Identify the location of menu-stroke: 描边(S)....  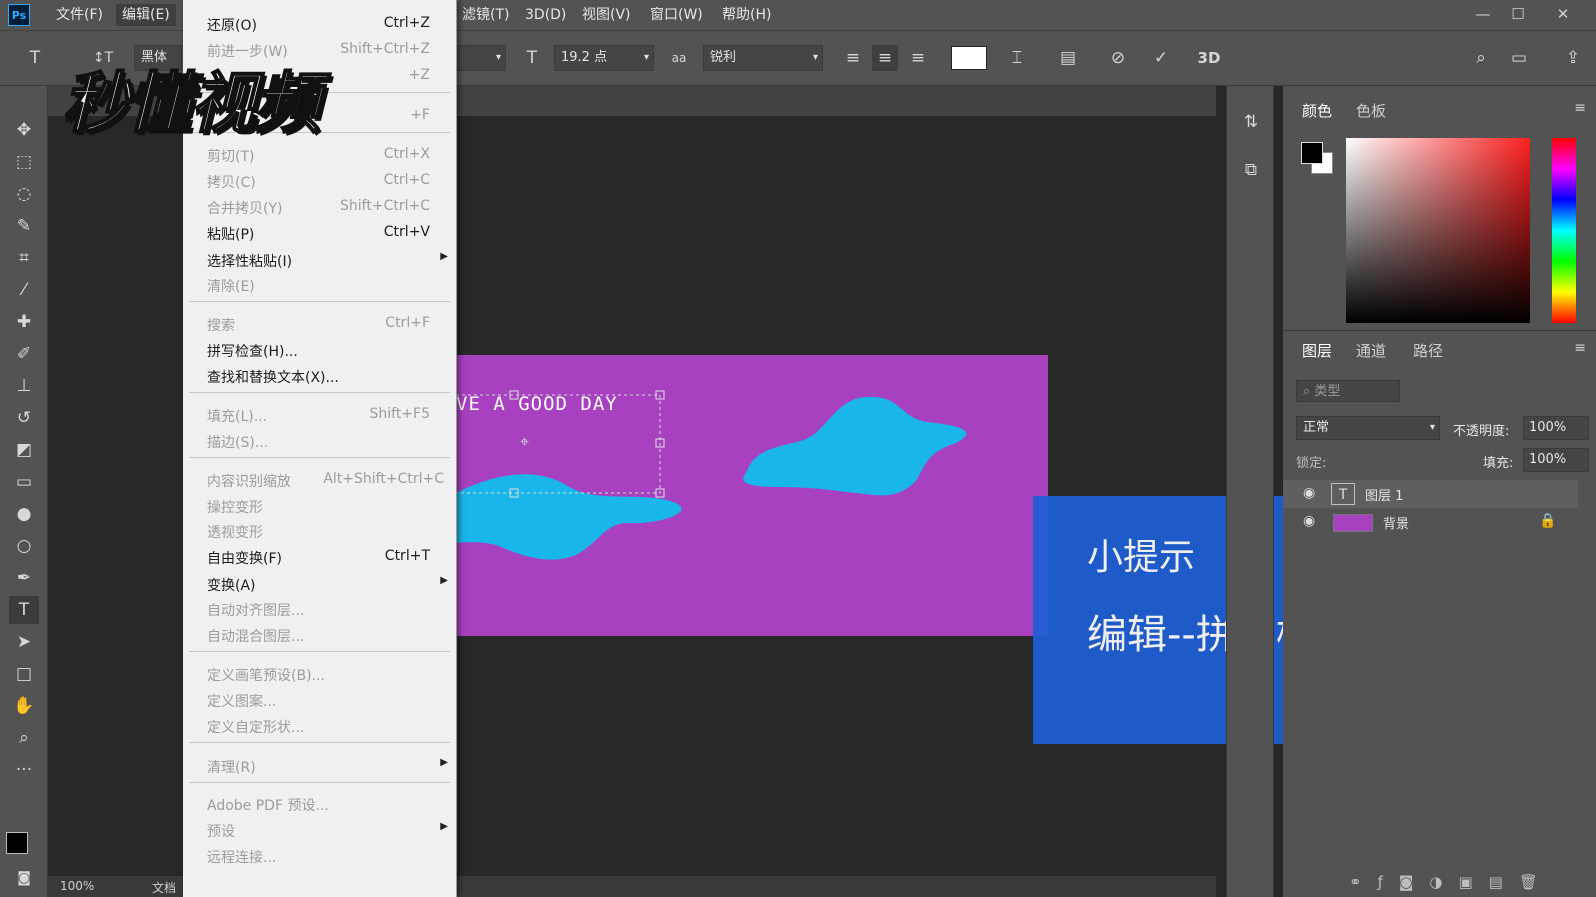
(319, 441).